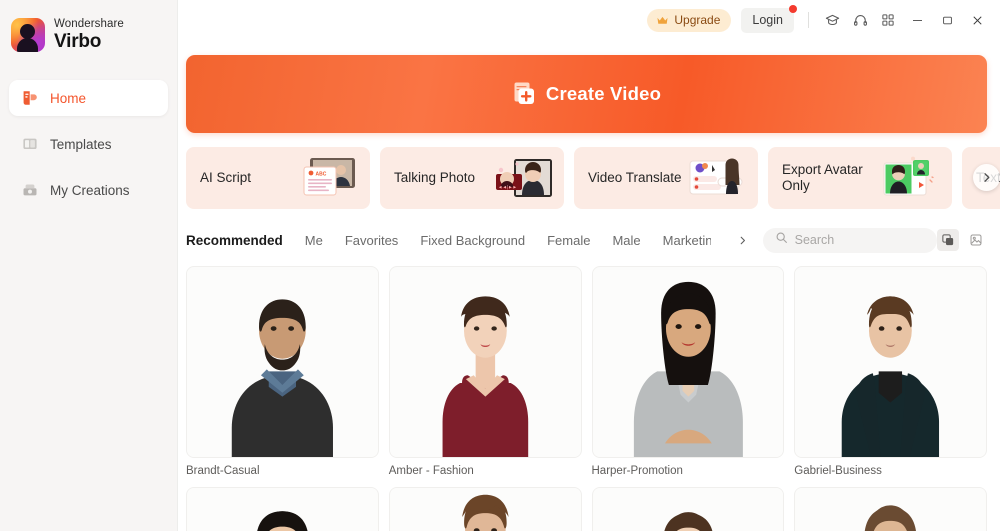 The image size is (1000, 531). Describe the element at coordinates (687, 240) in the screenshot. I see `tab-marketing: Marketing` at that location.